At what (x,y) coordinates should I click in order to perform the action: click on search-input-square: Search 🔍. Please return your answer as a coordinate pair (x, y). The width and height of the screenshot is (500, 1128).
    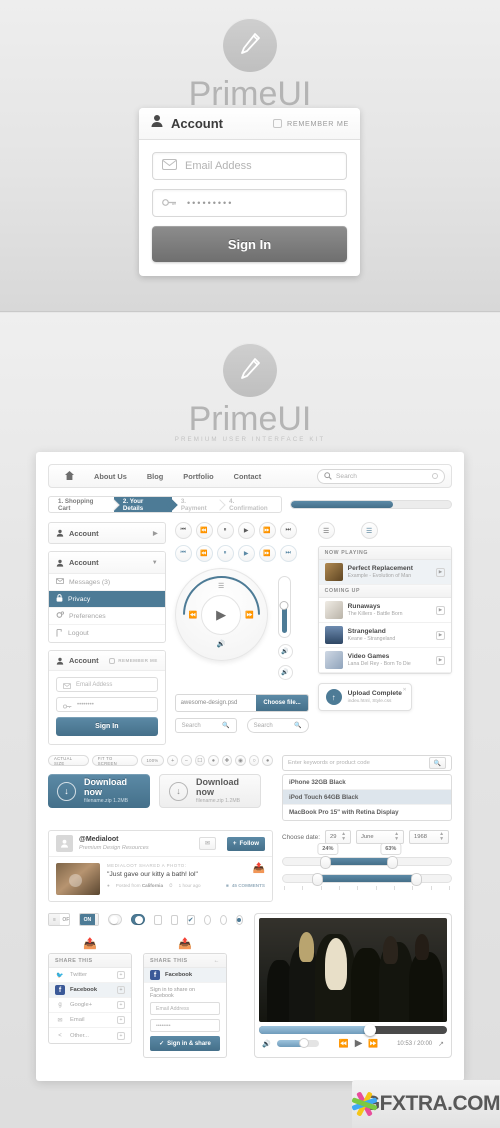
    Looking at the image, I should click on (205, 725).